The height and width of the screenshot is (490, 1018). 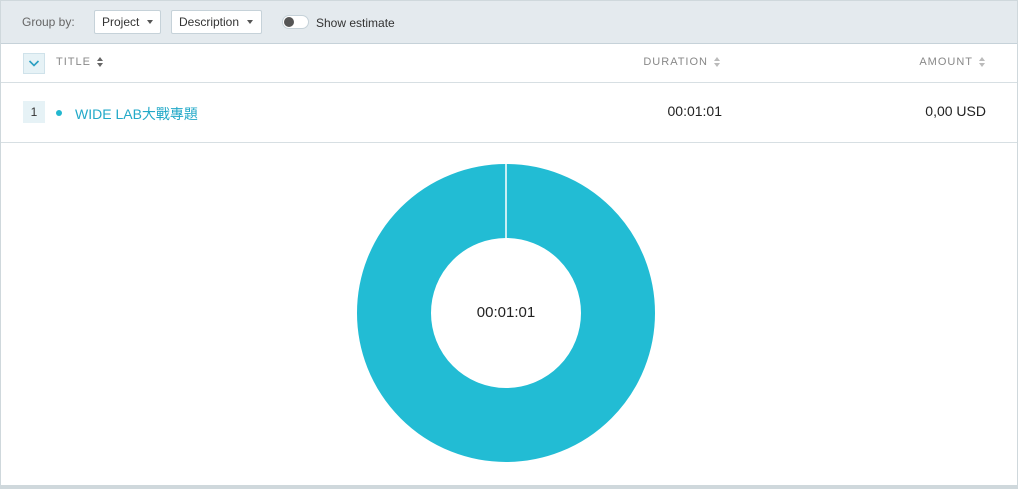 What do you see at coordinates (695, 111) in the screenshot?
I see `row-duration: 00:01:01` at bounding box center [695, 111].